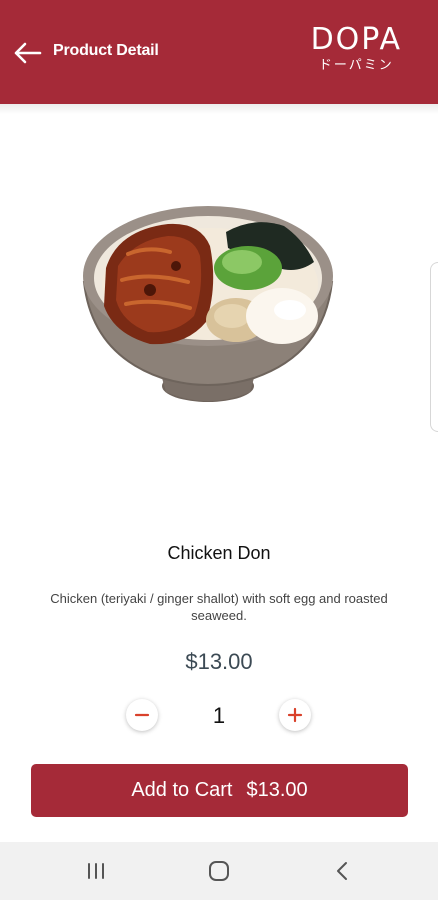  What do you see at coordinates (356, 65) in the screenshot?
I see `logo-subtext: ドーパミン` at bounding box center [356, 65].